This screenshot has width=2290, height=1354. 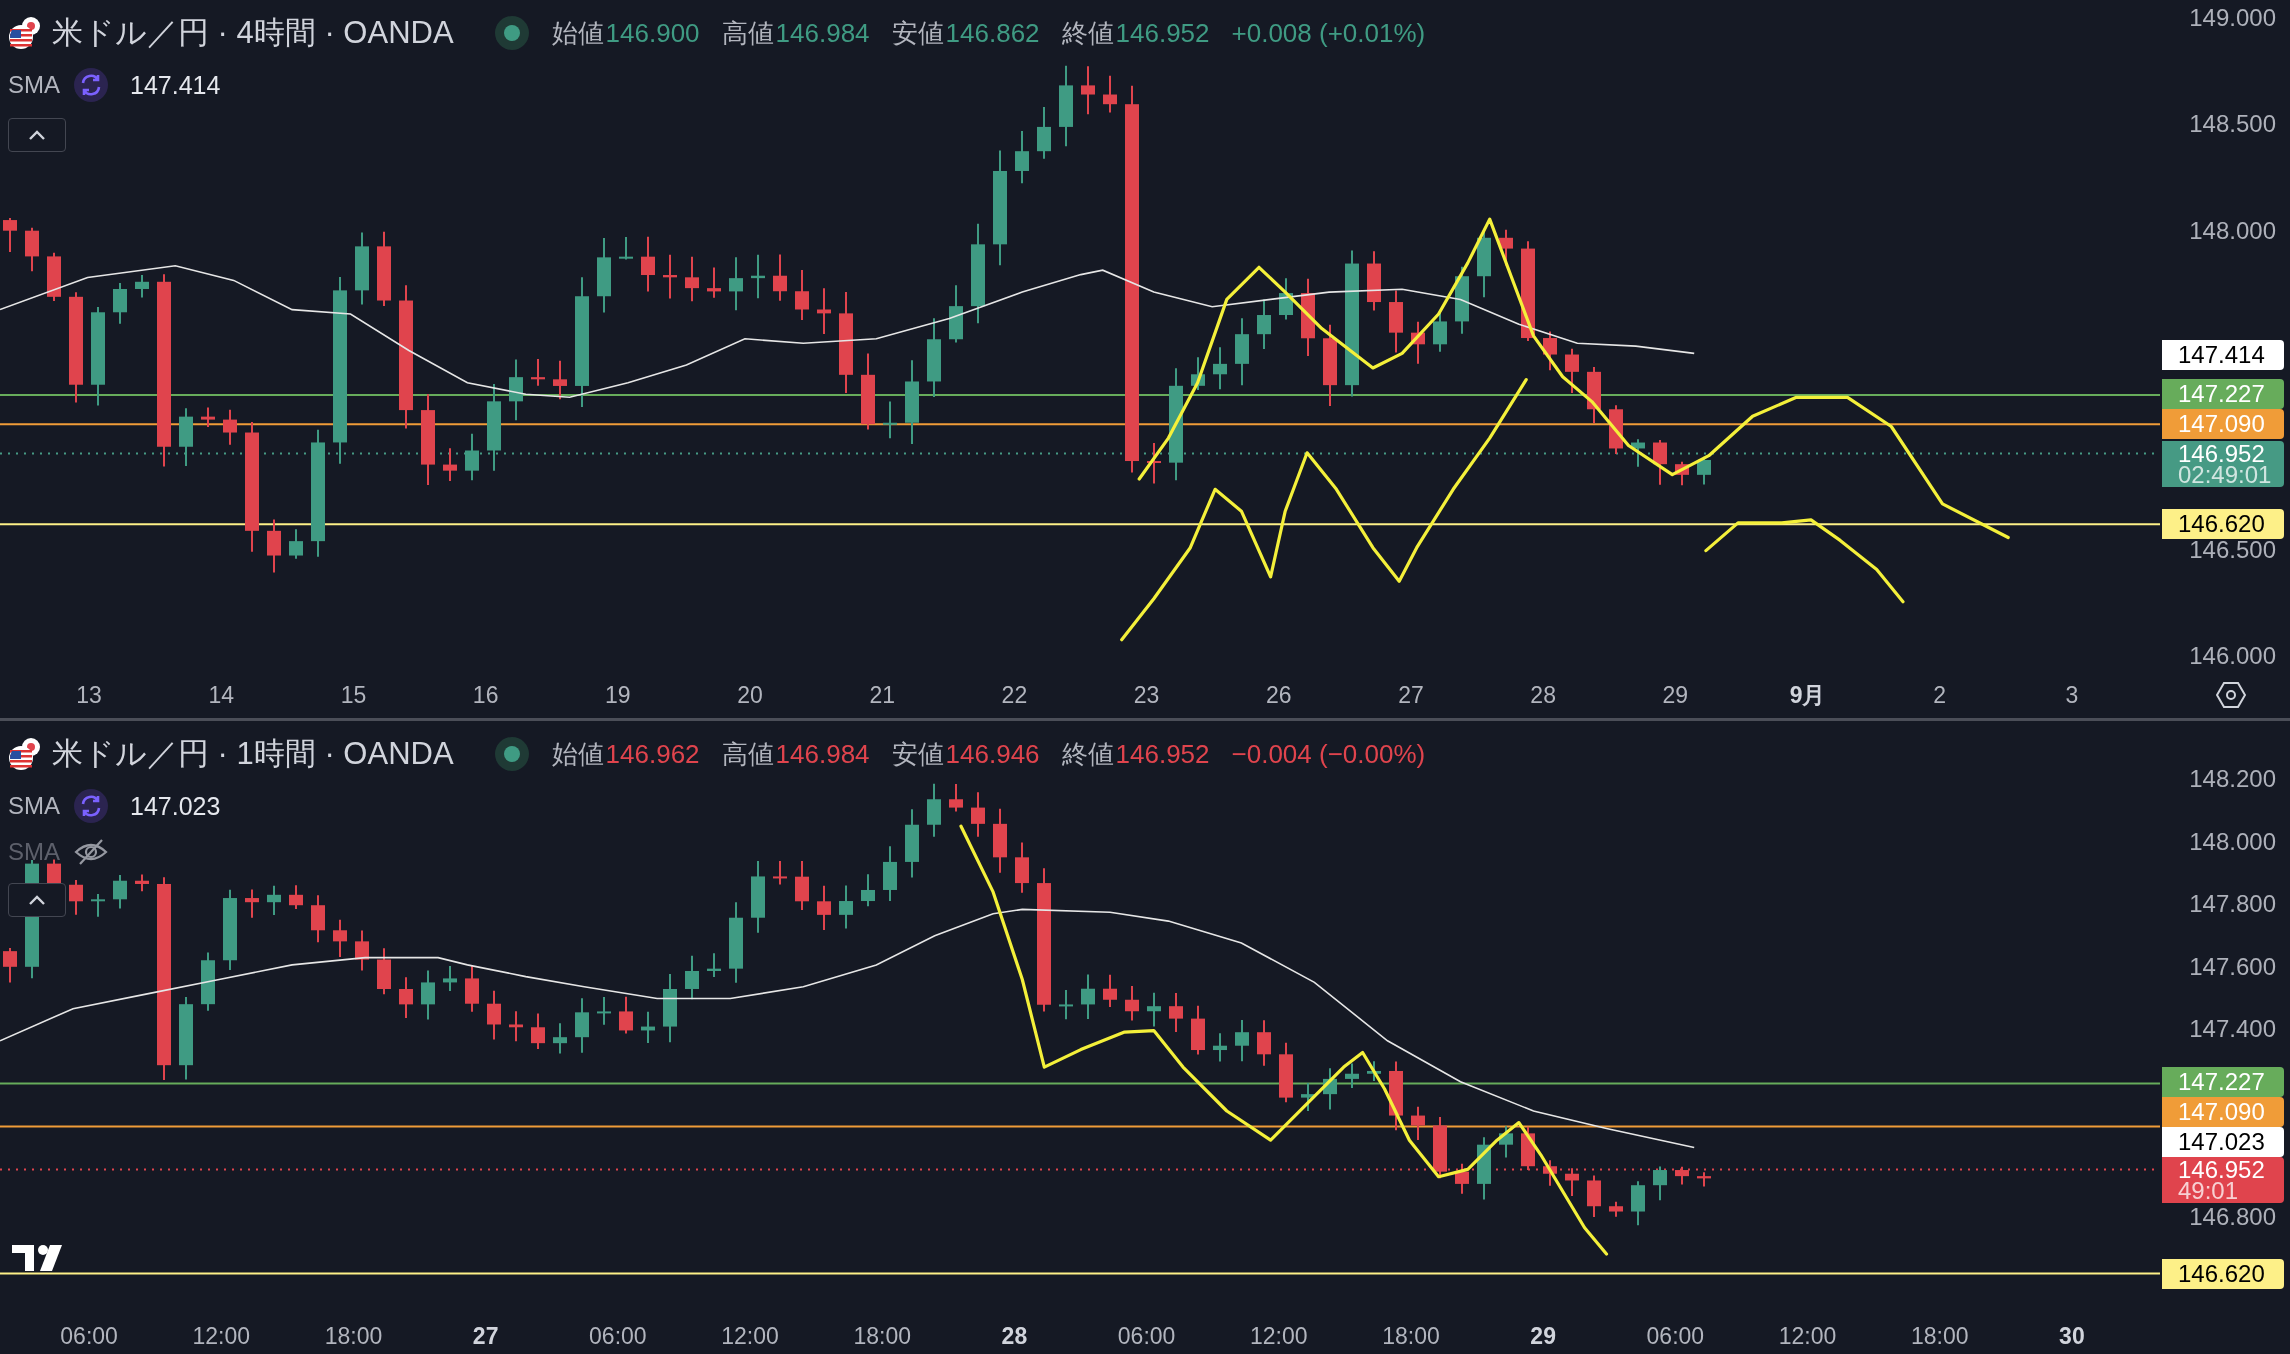 I want to click on ohlc-value: 146.962, so click(x=652, y=754).